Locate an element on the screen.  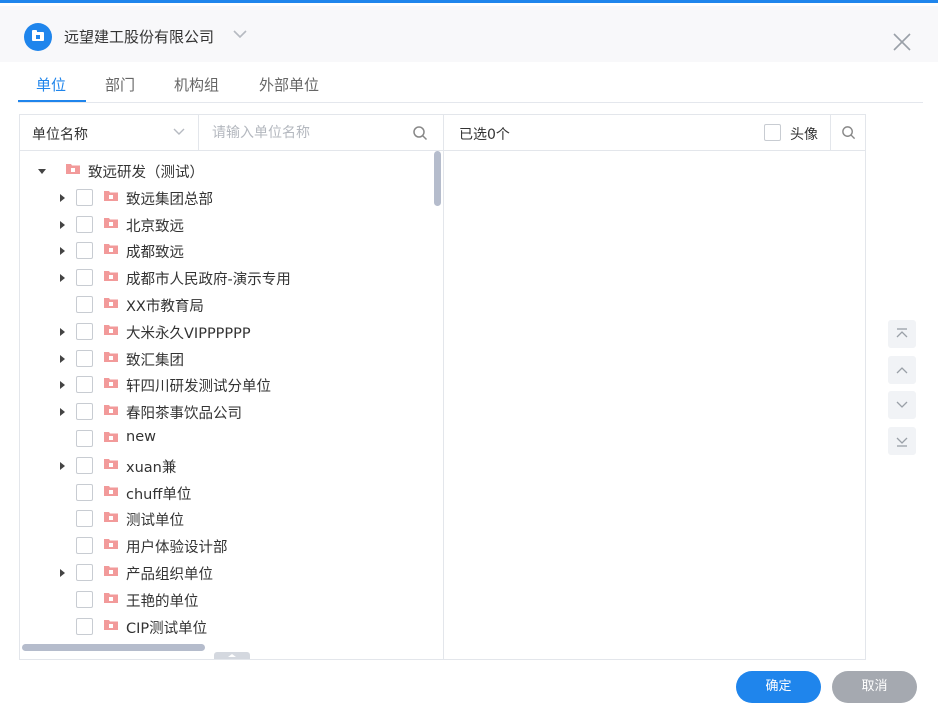
tree-node-label: 成都市人民政府-演示专用 is located at coordinates (208, 280).